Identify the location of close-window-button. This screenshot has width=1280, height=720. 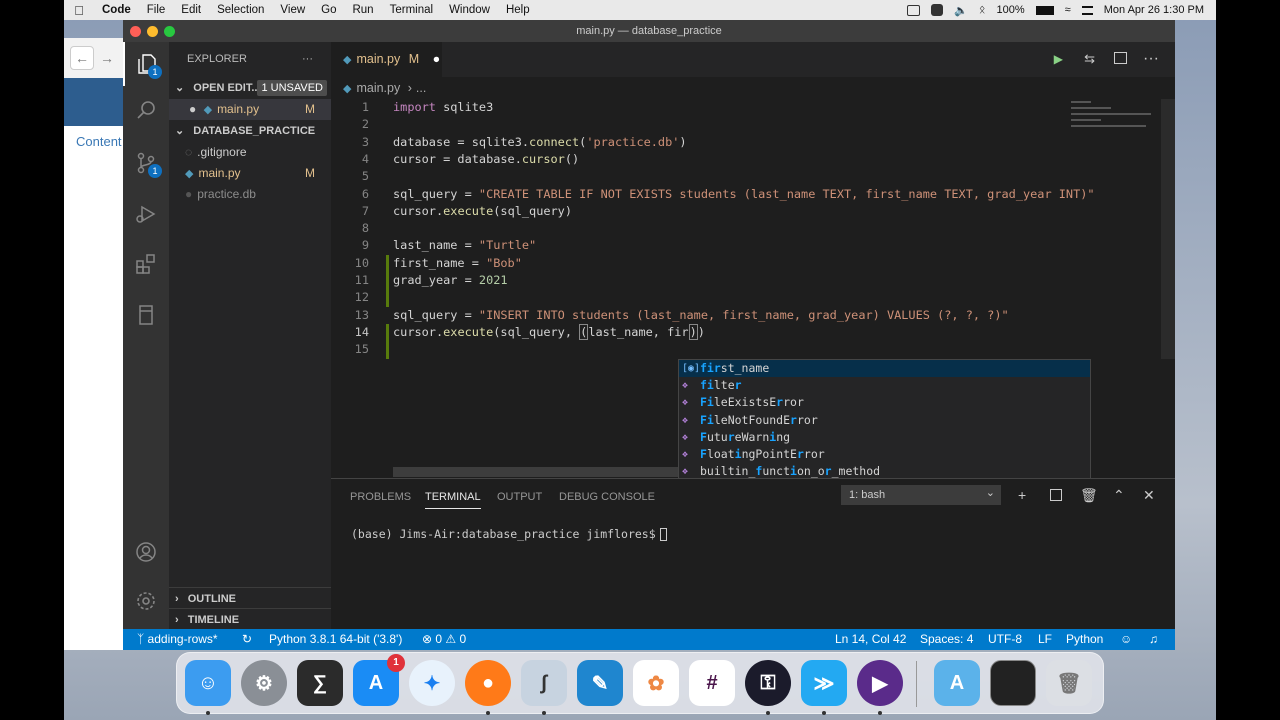
(135, 31).